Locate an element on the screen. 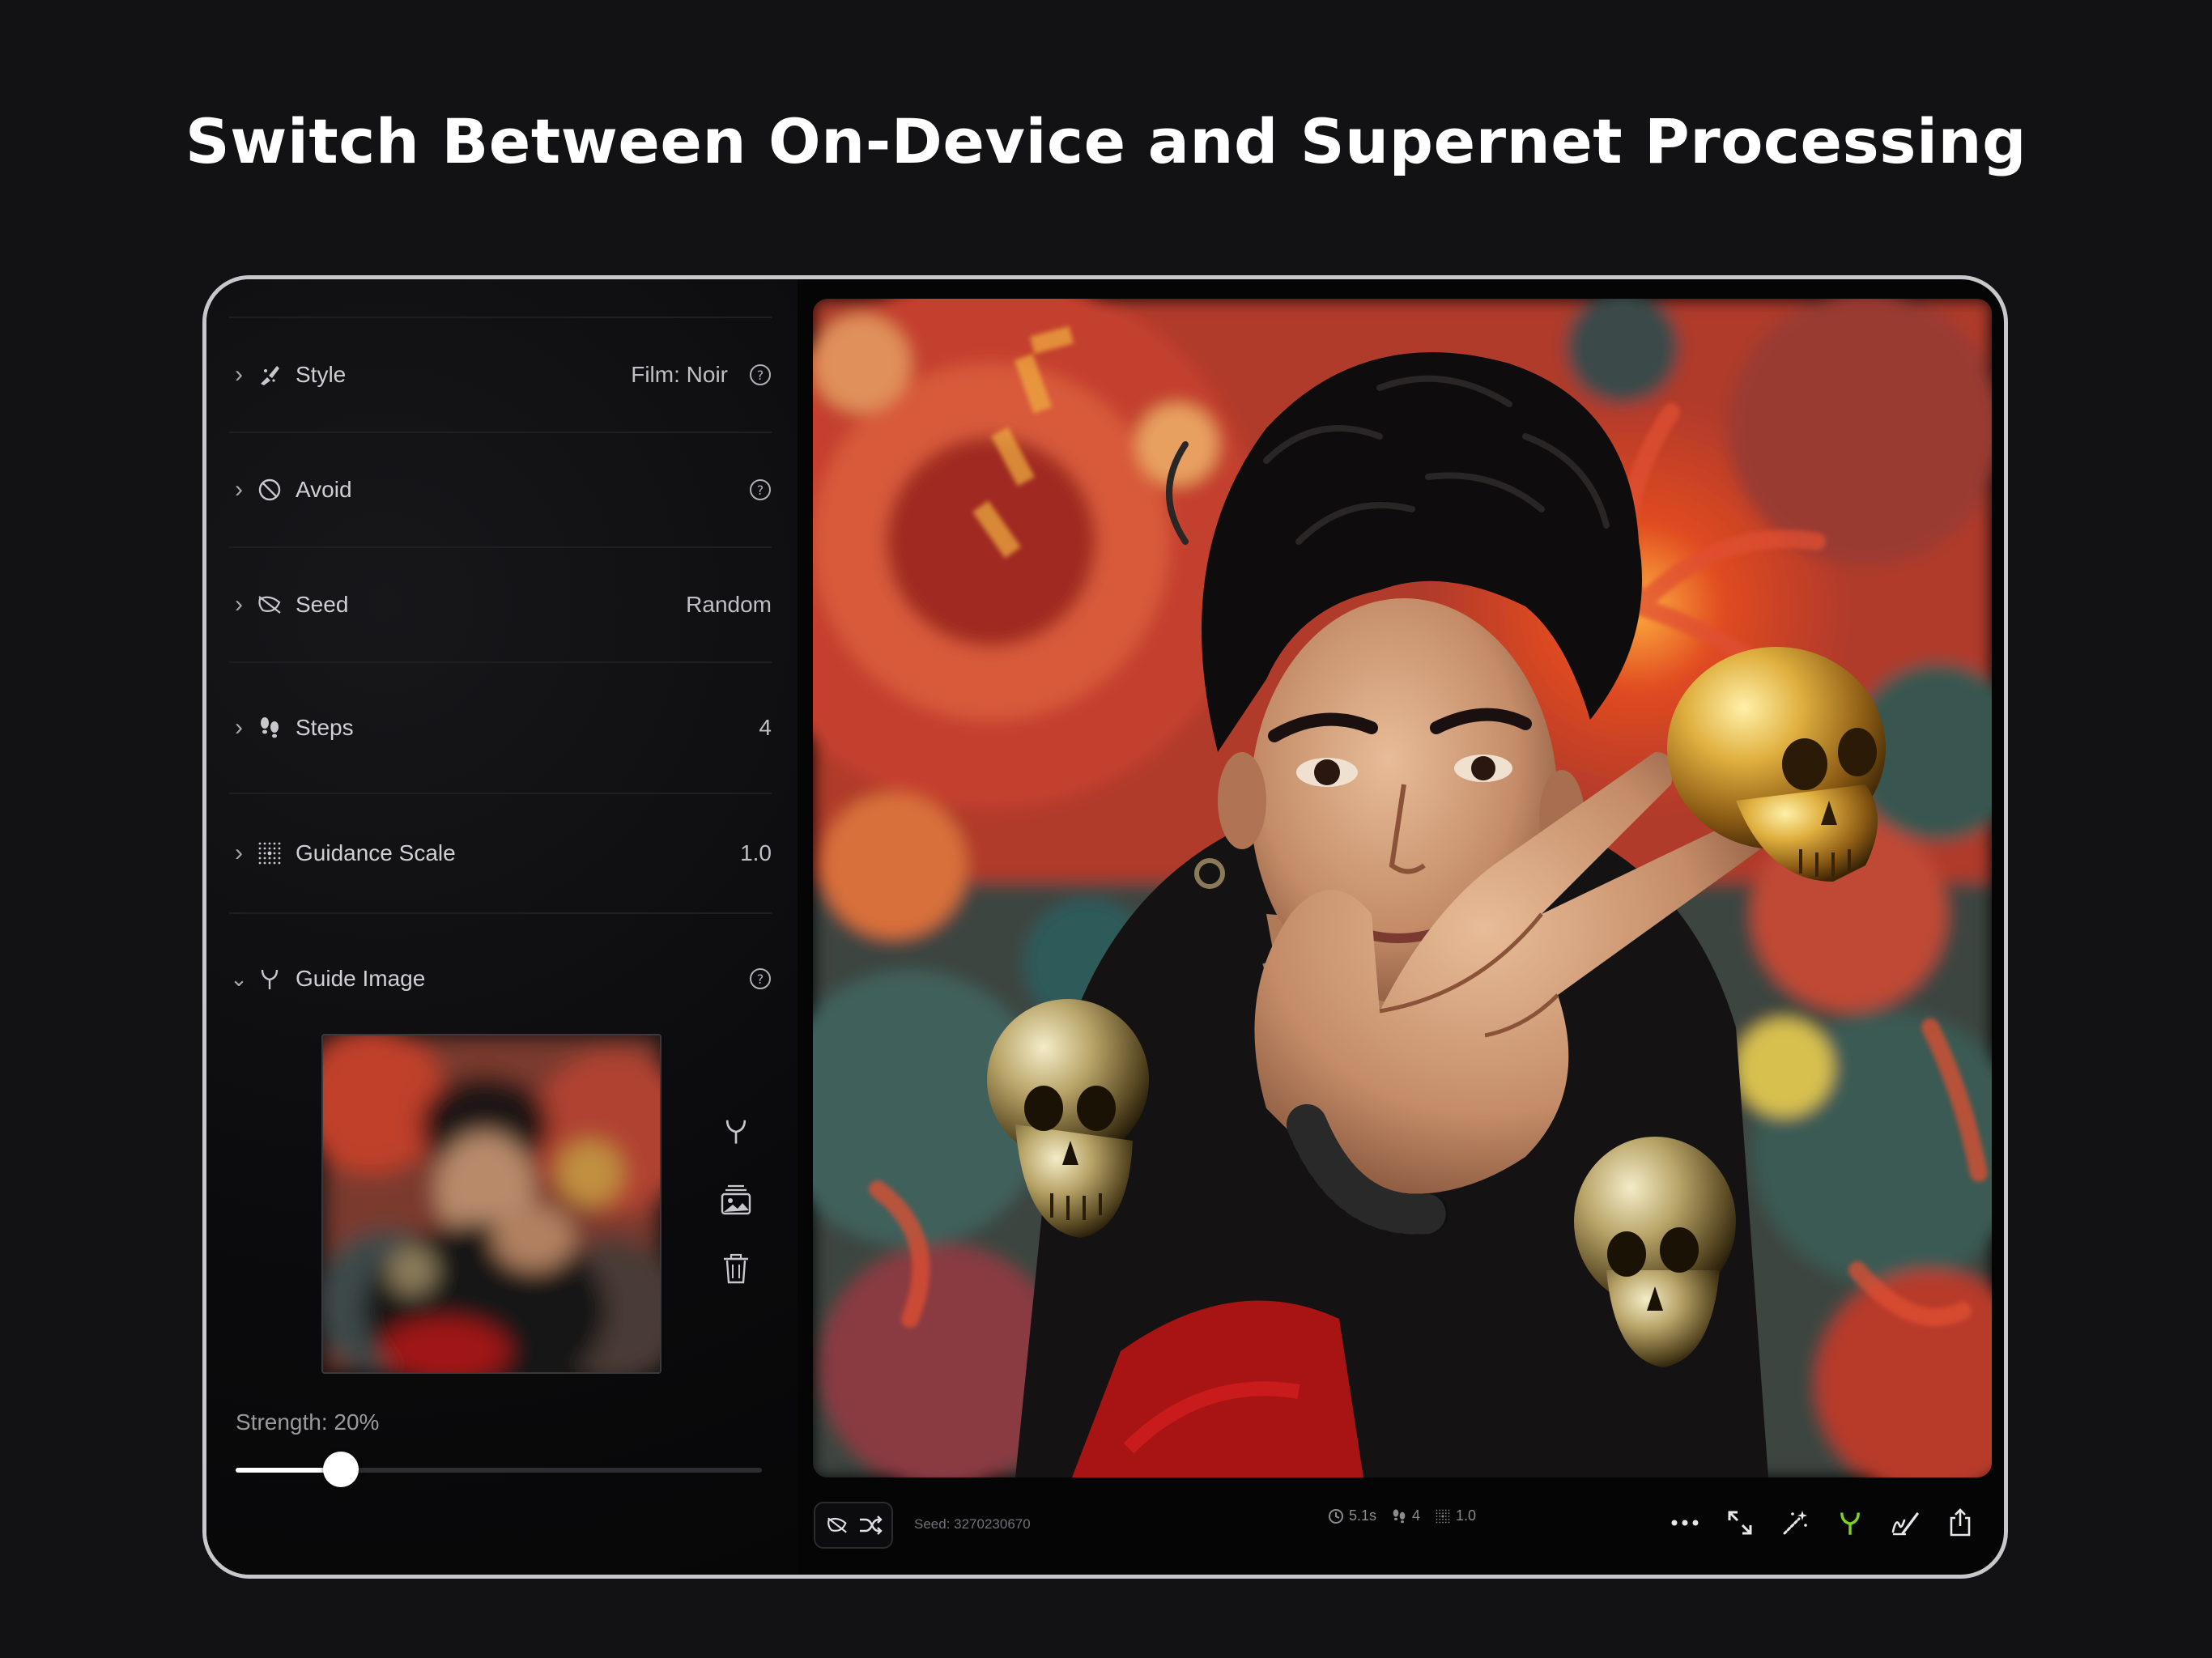 This screenshot has height=1658, width=2212. more-button is located at coordinates (1684, 1522).